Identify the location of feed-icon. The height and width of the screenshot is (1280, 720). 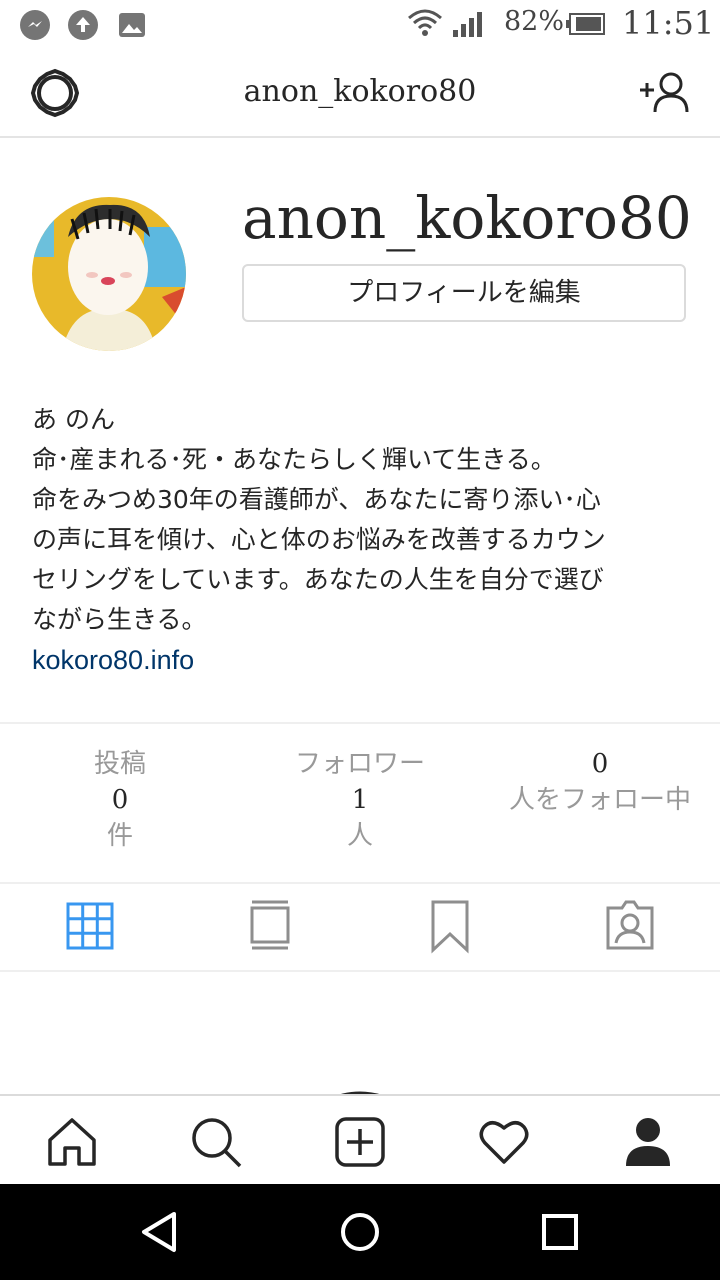
(270, 926).